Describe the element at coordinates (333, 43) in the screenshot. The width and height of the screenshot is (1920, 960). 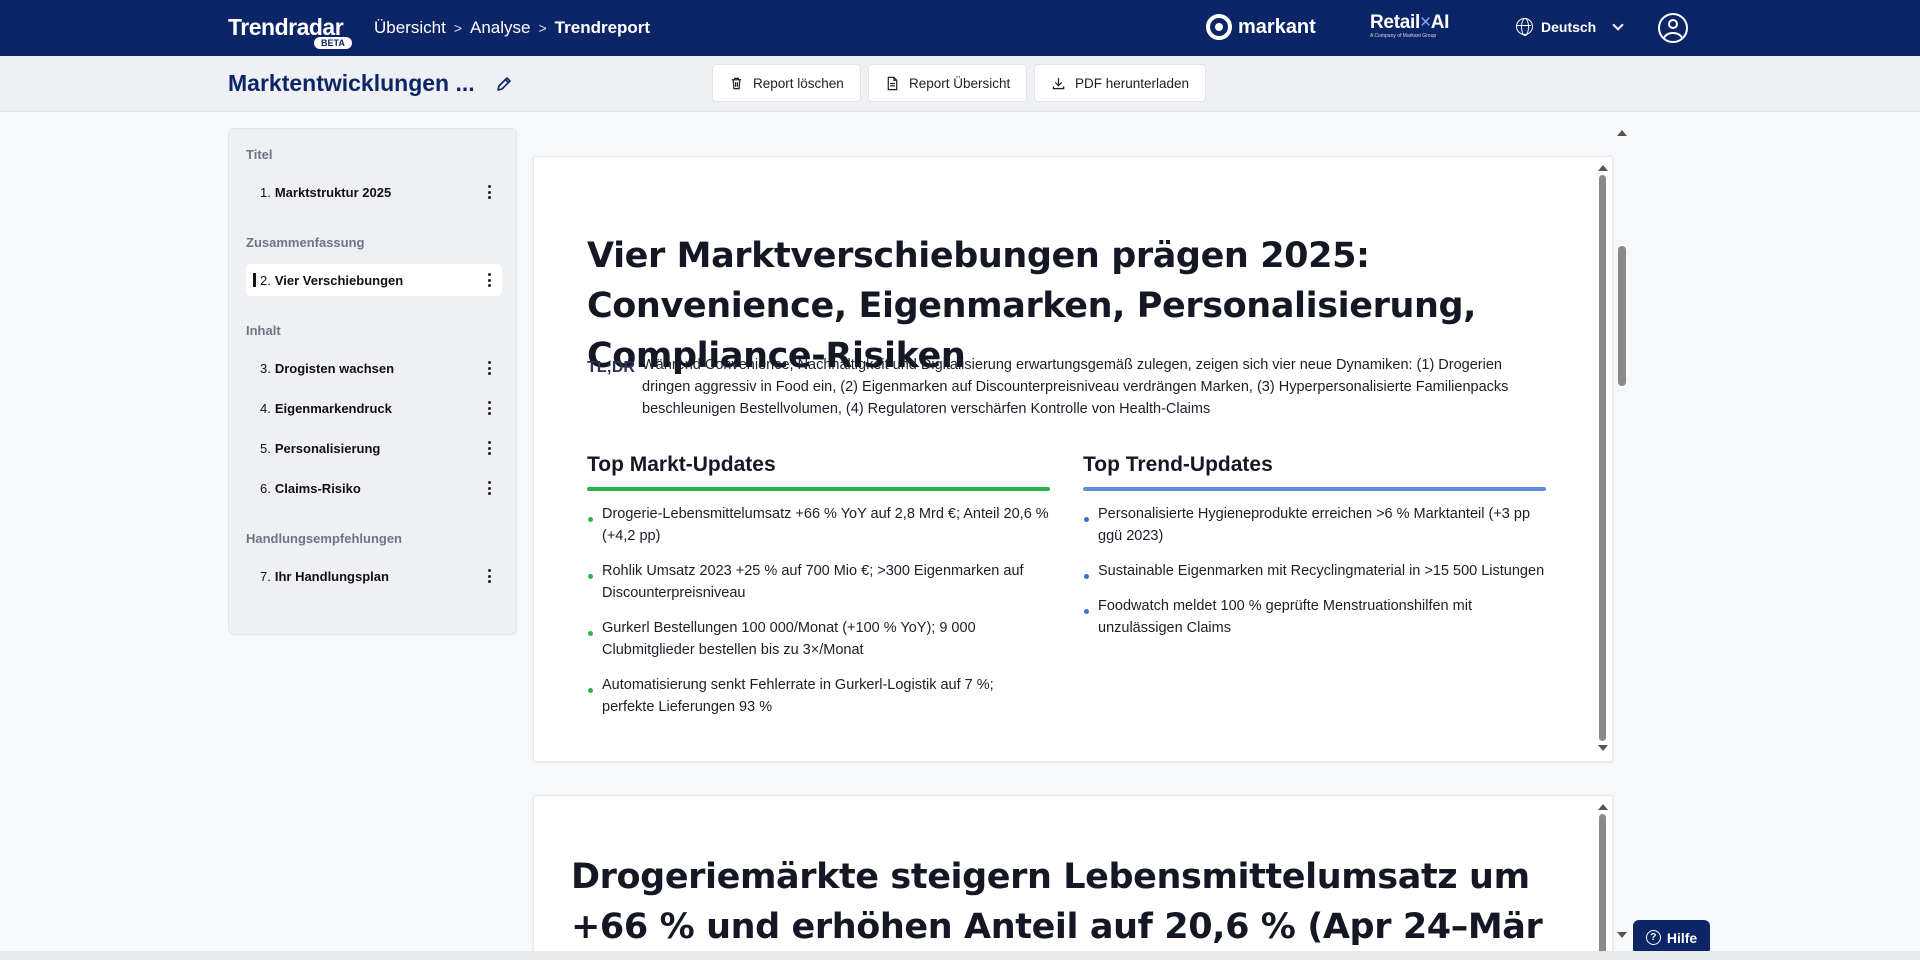
I see `beta-badge: BETA` at that location.